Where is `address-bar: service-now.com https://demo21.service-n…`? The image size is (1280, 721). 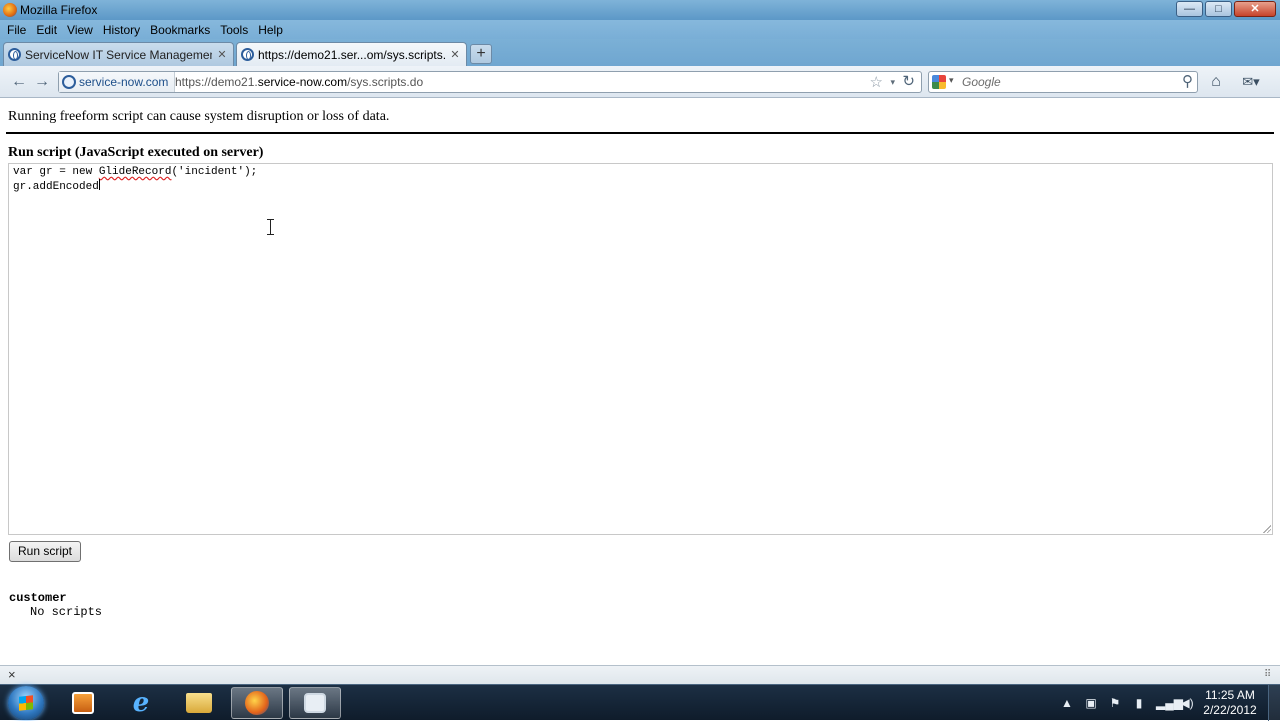 address-bar: service-now.com https://demo21.service-n… is located at coordinates (490, 82).